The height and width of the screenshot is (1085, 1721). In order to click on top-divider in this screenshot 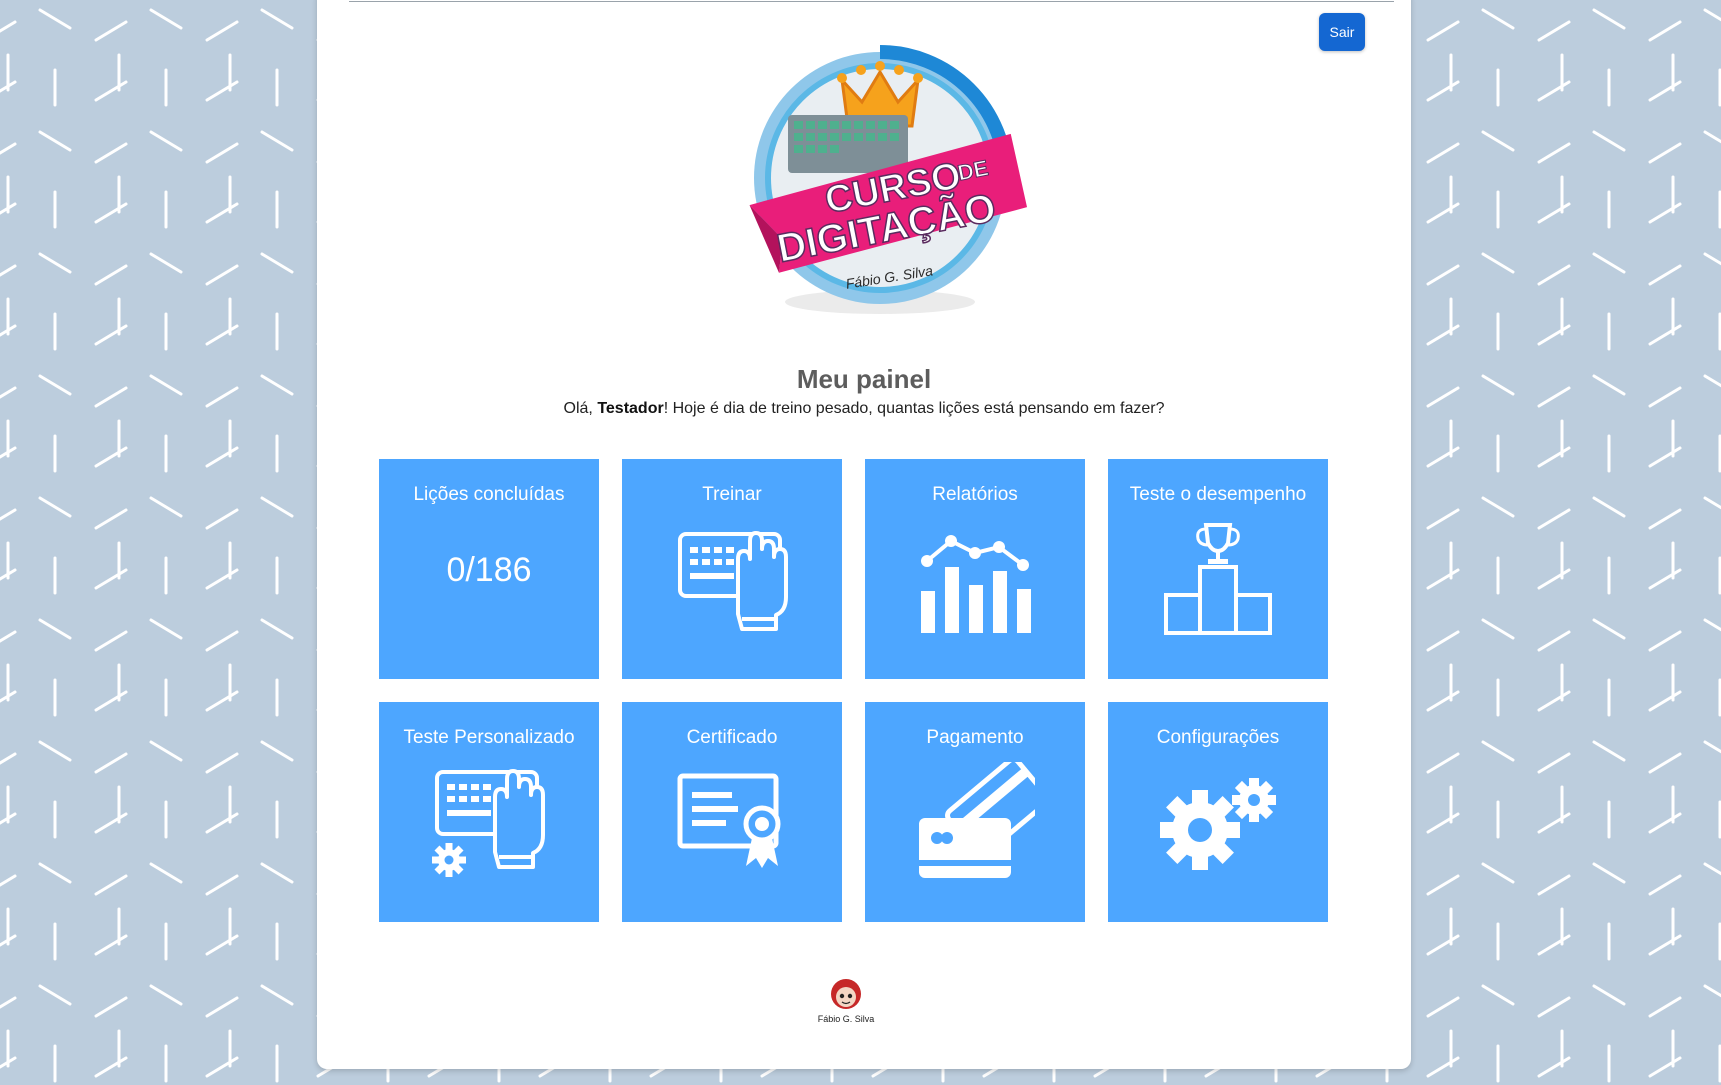, I will do `click(871, 1)`.